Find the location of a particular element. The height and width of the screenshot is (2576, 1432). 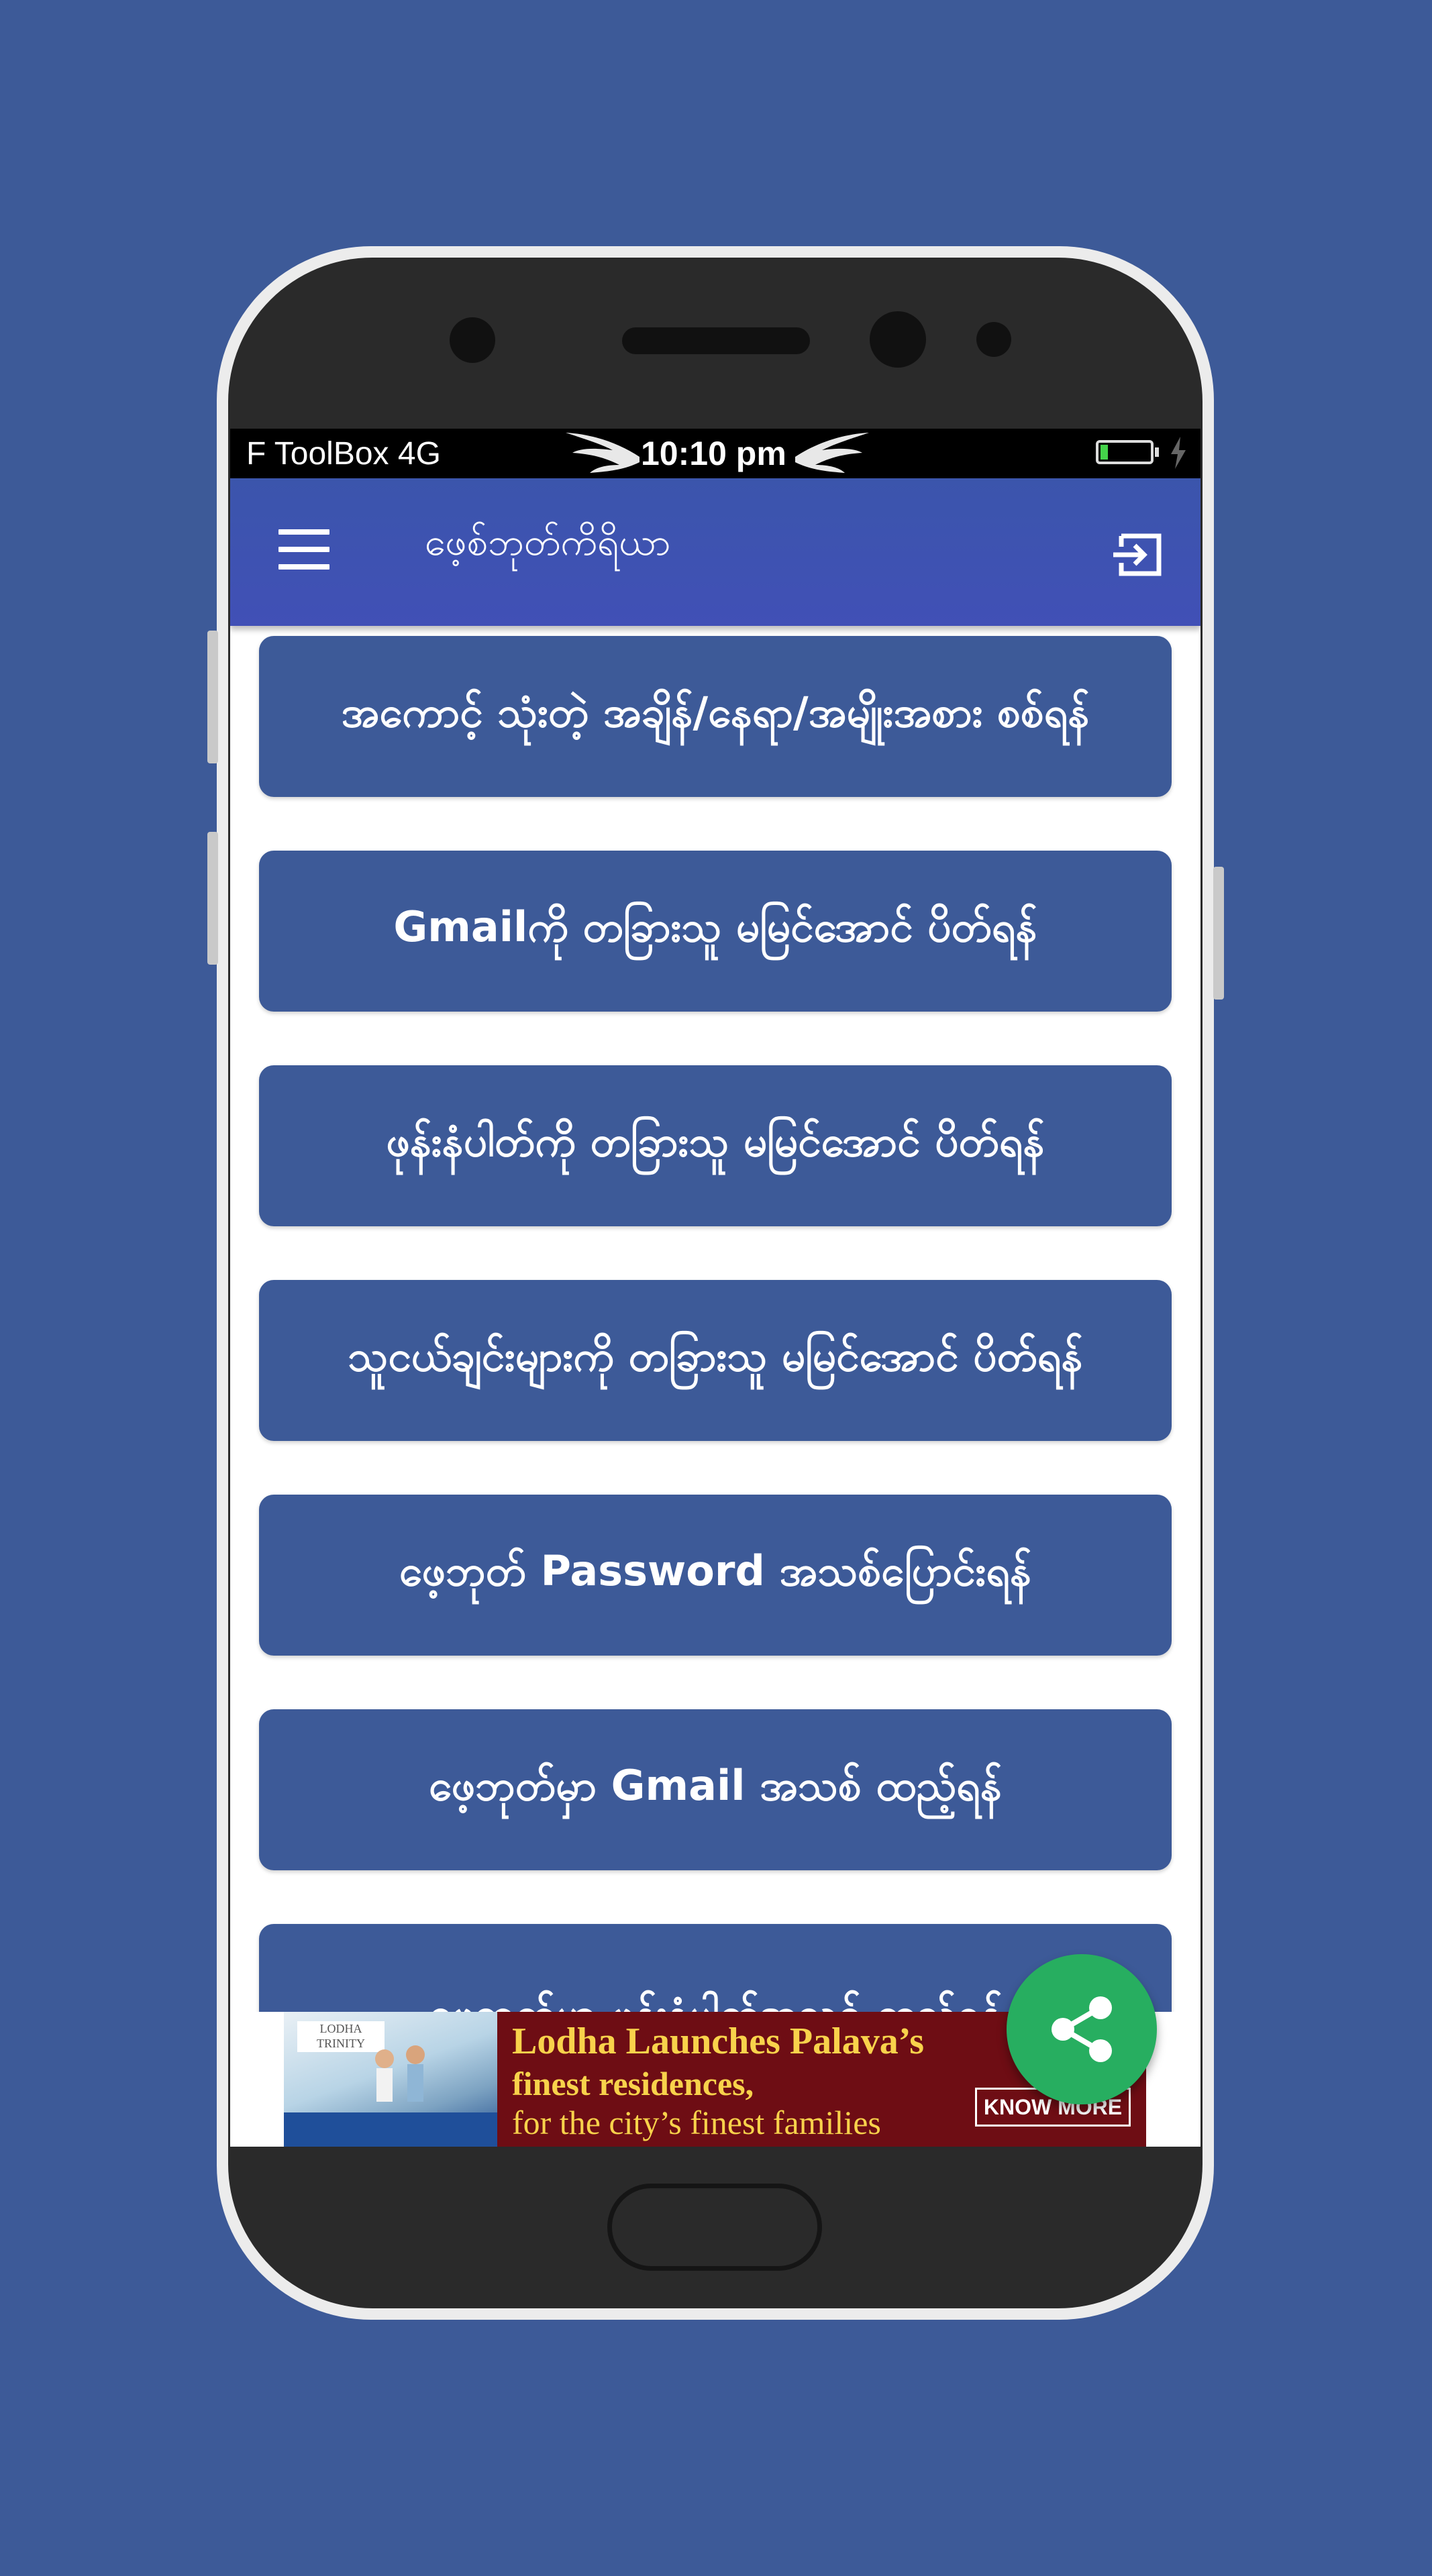

ad-subheadline: finest residences, is located at coordinates (633, 2083).